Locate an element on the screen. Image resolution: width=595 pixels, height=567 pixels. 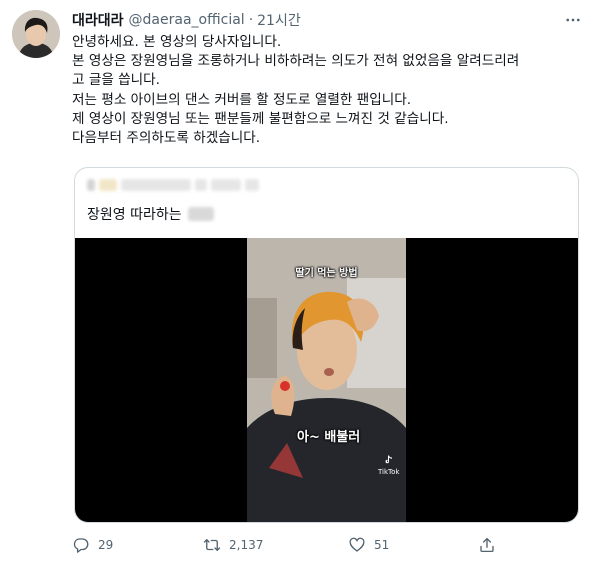
video-frame: 딸기 먹는 방법 아~ 배불러 TikTok is located at coordinates (326, 380).